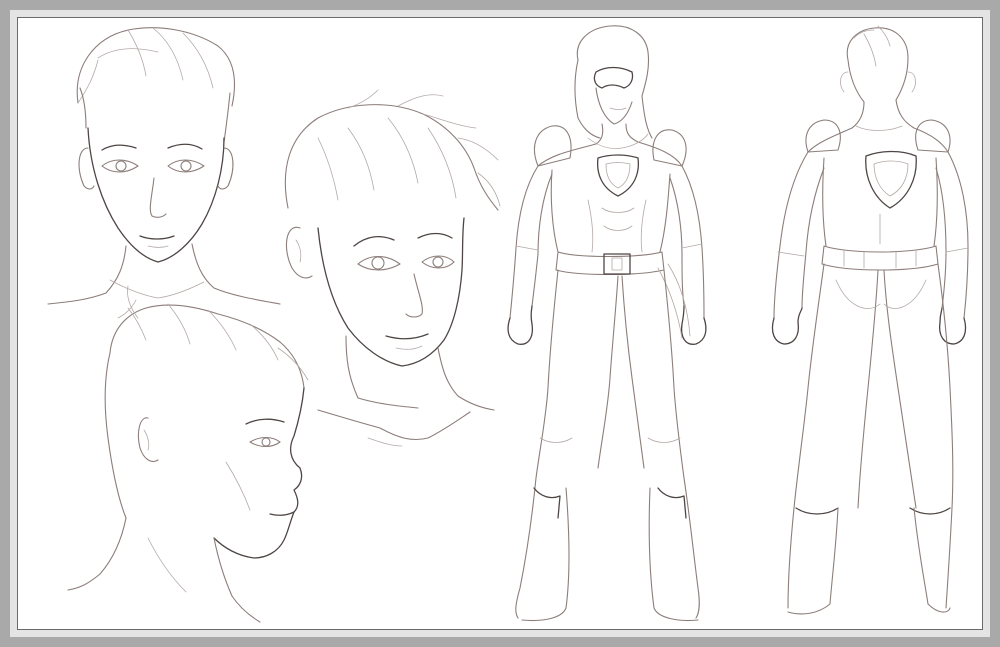 The image size is (1000, 647). Describe the element at coordinates (392, 268) in the screenshot. I see `three-quarter-view-head` at that location.